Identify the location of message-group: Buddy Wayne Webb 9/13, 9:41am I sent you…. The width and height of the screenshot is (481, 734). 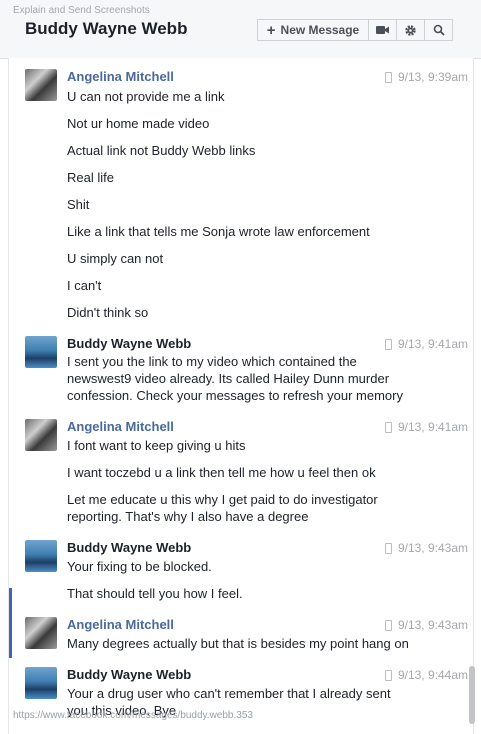
(250, 371).